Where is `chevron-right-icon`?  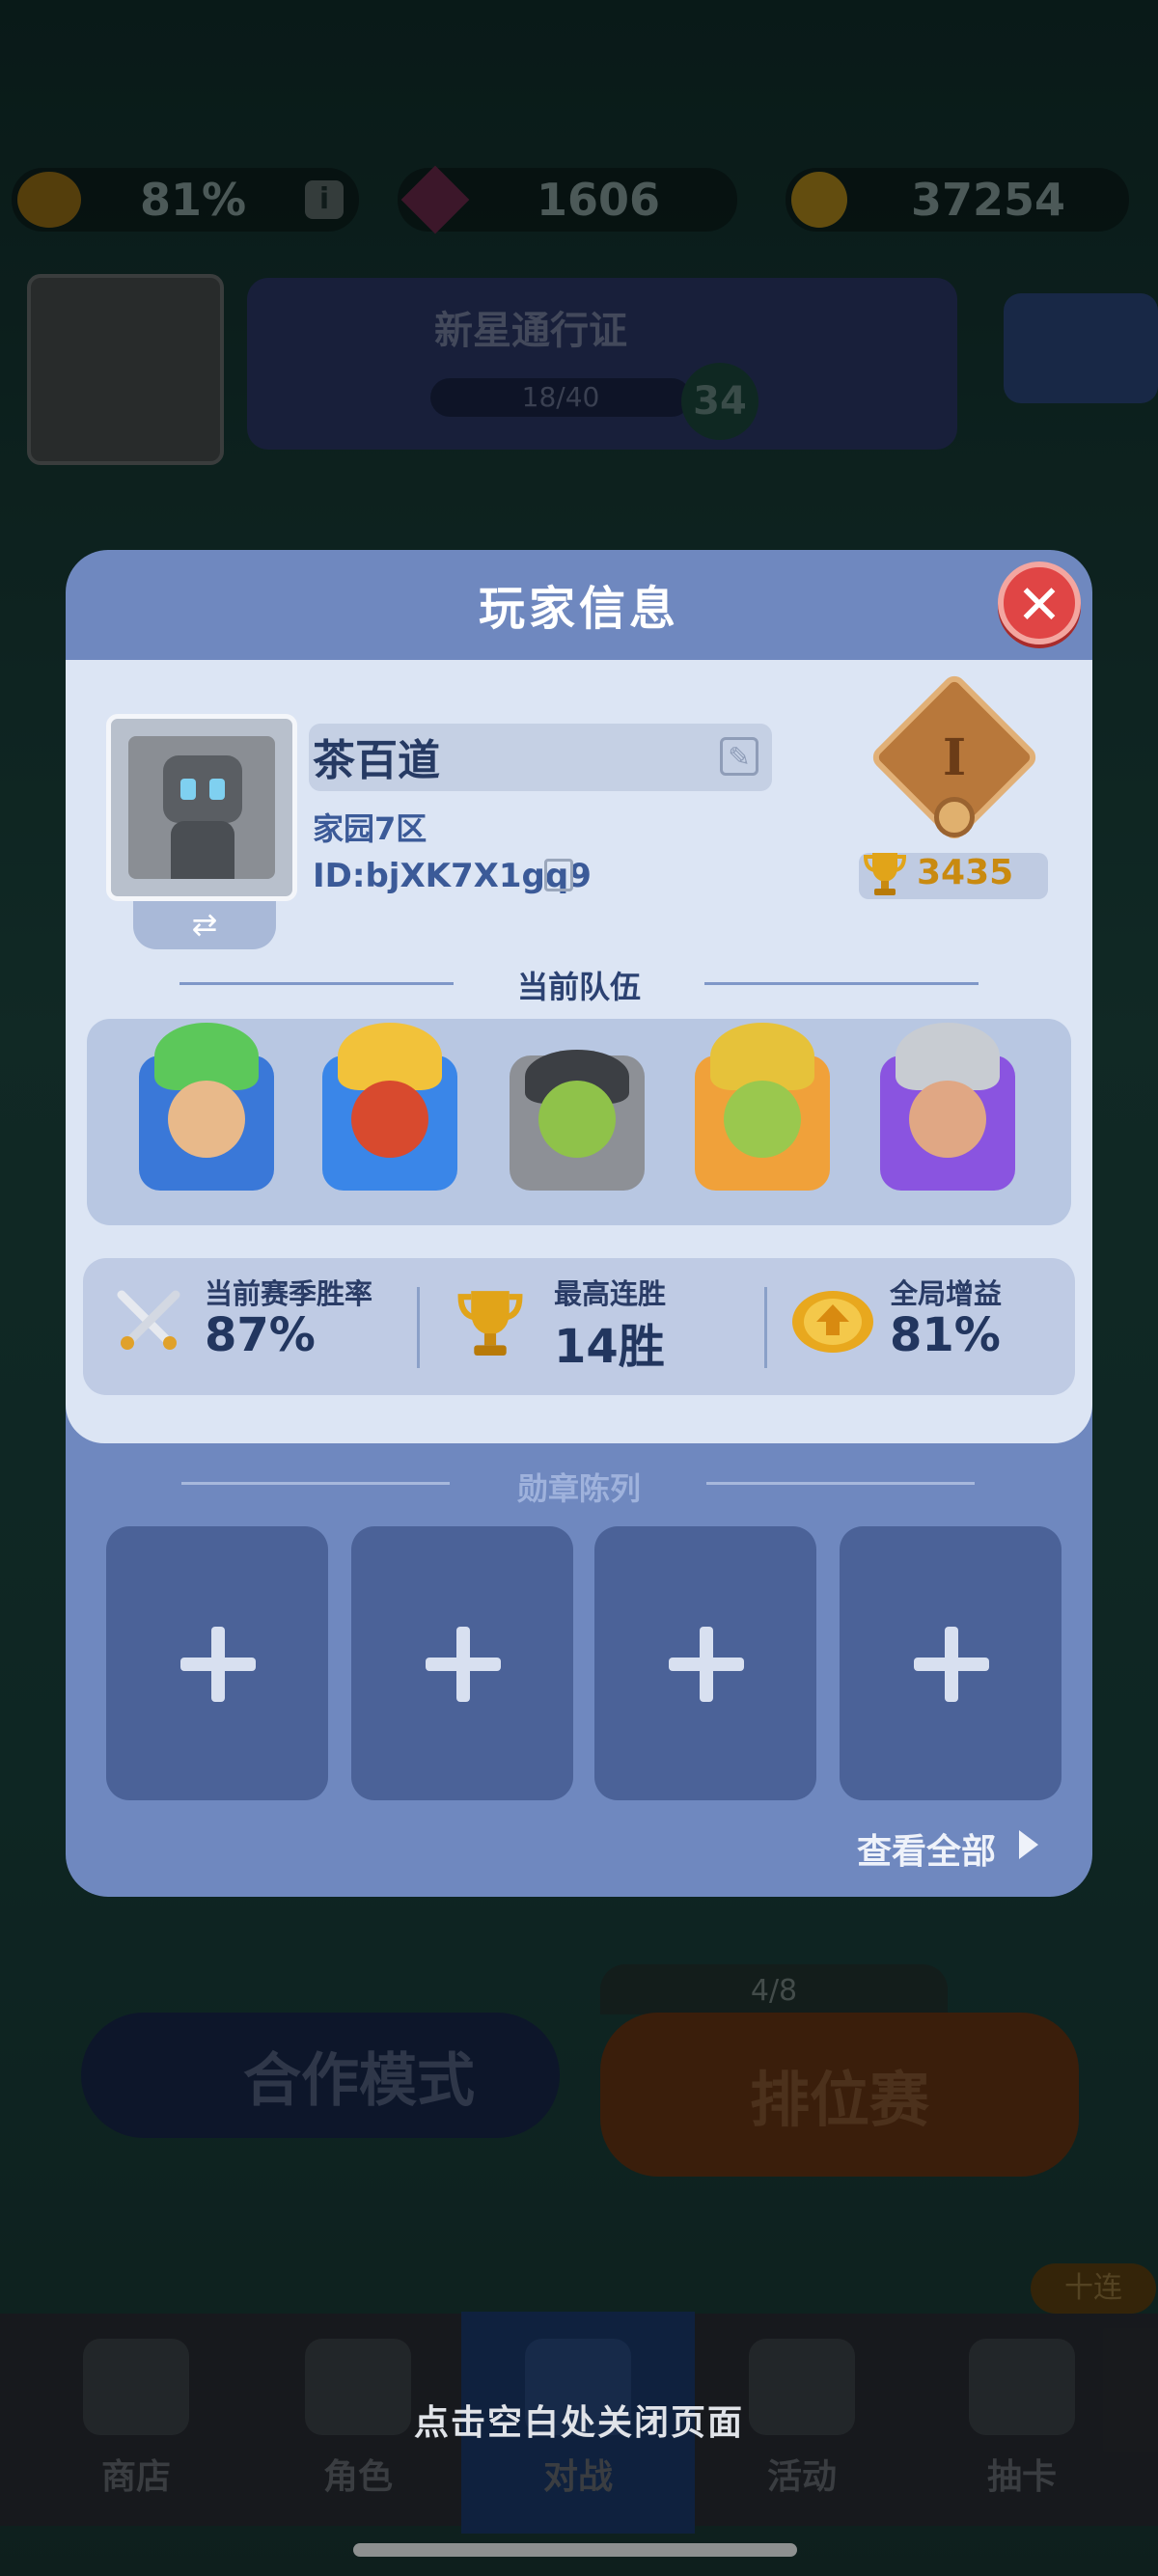 chevron-right-icon is located at coordinates (1028, 1845).